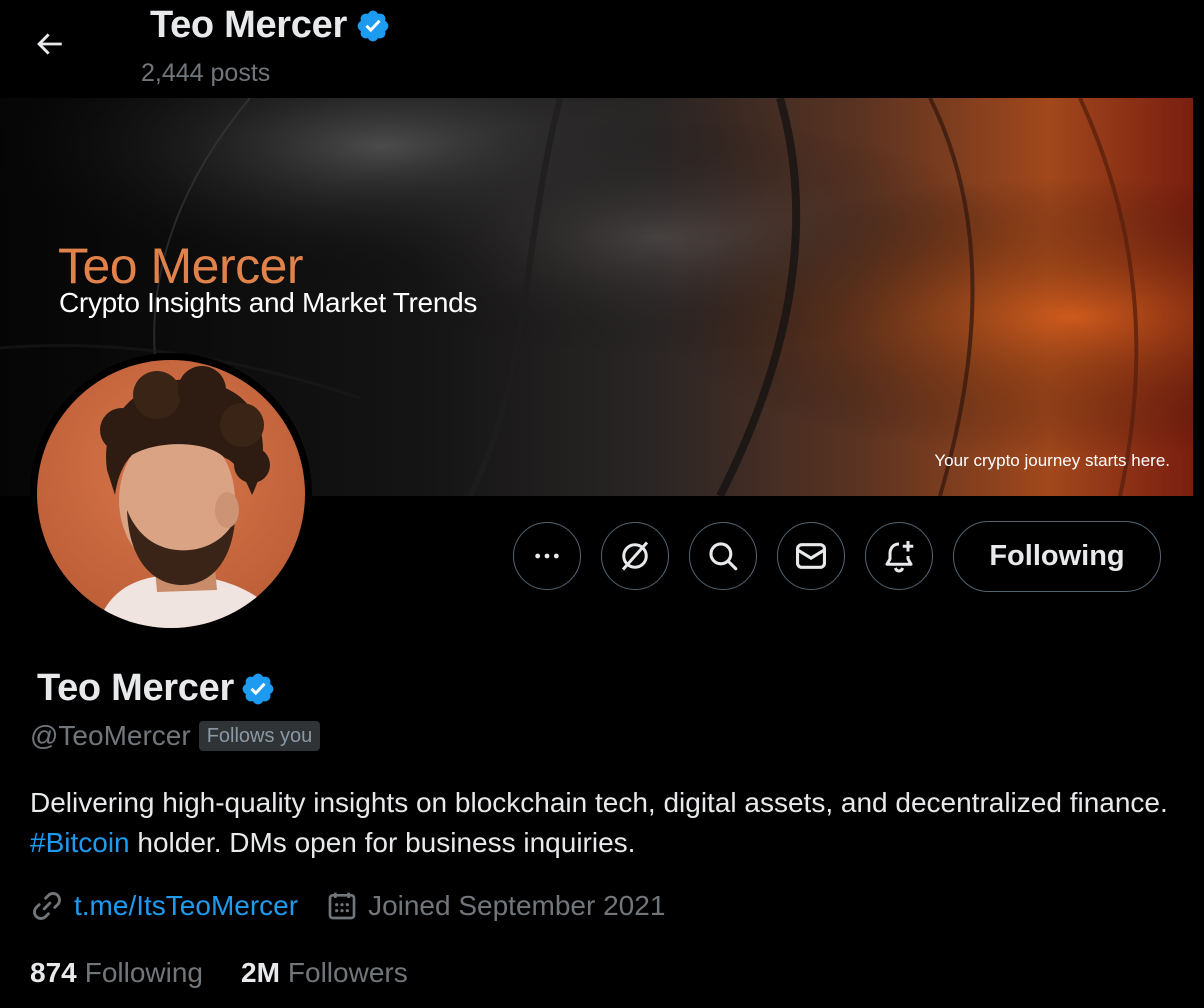 This screenshot has width=1204, height=1008. I want to click on follows-you-badge: Follows you, so click(259, 736).